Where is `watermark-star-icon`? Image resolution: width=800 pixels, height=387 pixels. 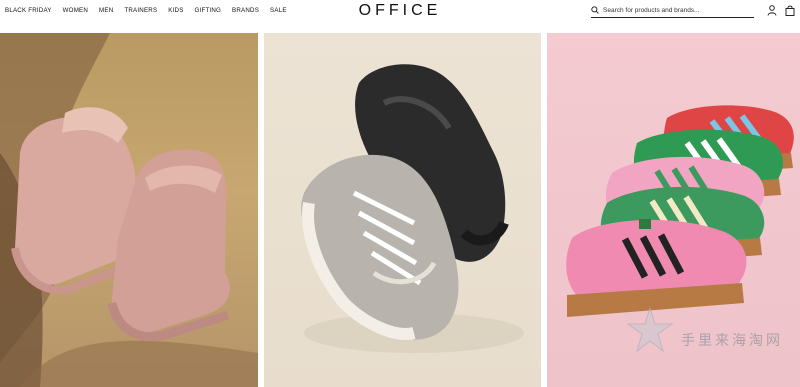
watermark-star-icon is located at coordinates (650, 329).